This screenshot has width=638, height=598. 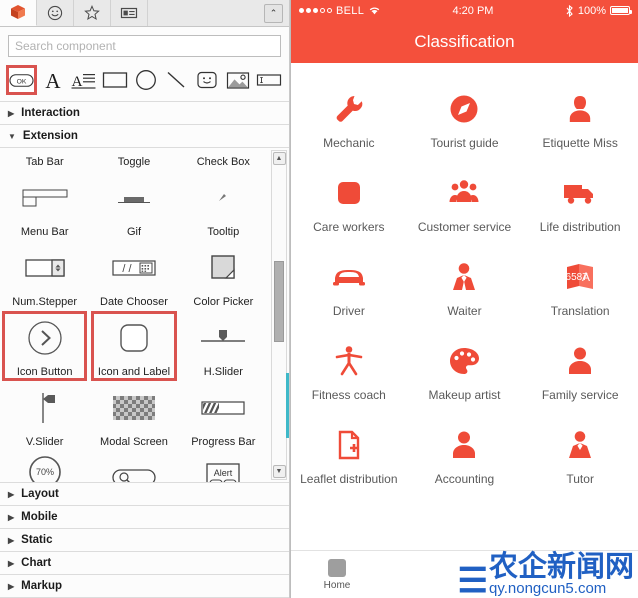 I want to click on service-tutor: Tutor, so click(x=580, y=455).